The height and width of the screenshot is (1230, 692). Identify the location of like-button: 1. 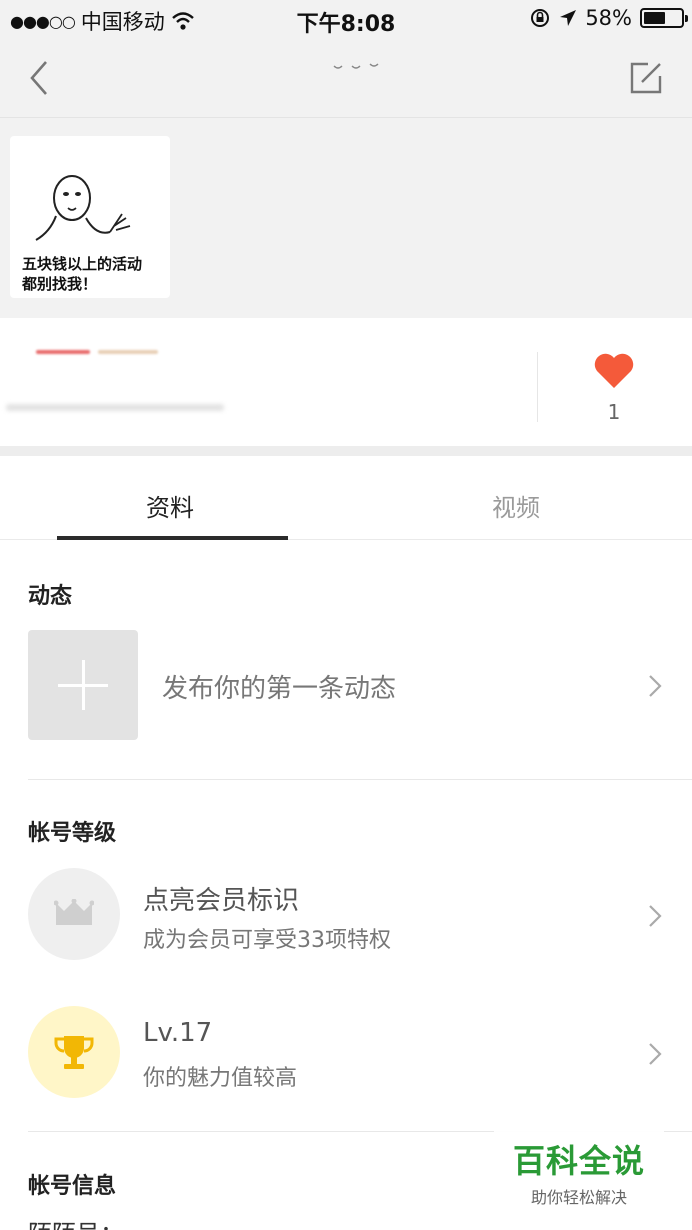
(614, 388).